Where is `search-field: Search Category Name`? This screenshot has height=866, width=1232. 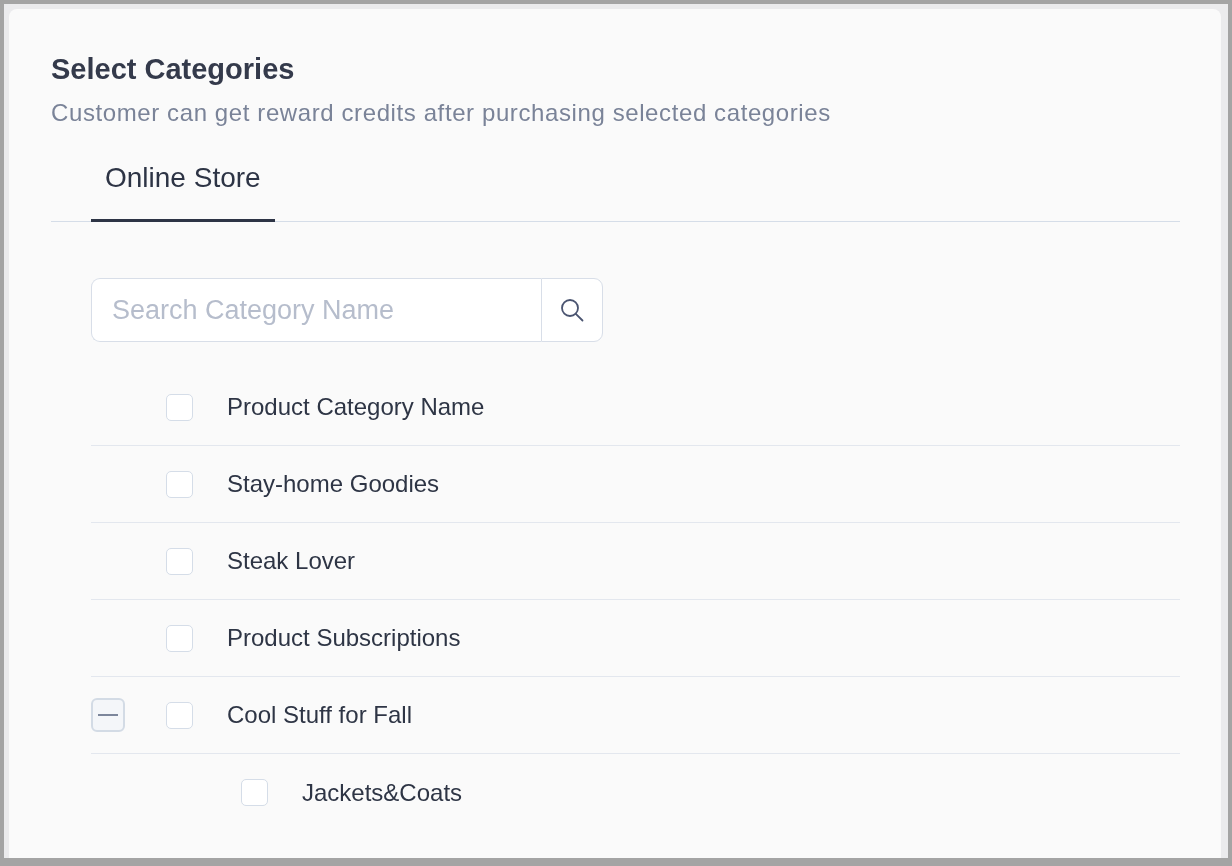 search-field: Search Category Name is located at coordinates (316, 310).